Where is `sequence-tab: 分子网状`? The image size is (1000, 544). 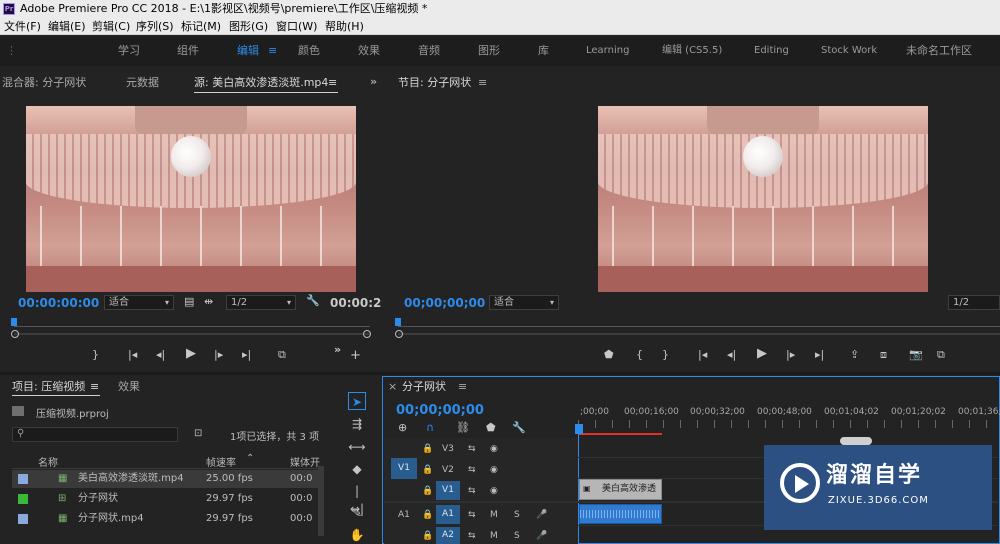 sequence-tab: 分子网状 is located at coordinates (424, 387).